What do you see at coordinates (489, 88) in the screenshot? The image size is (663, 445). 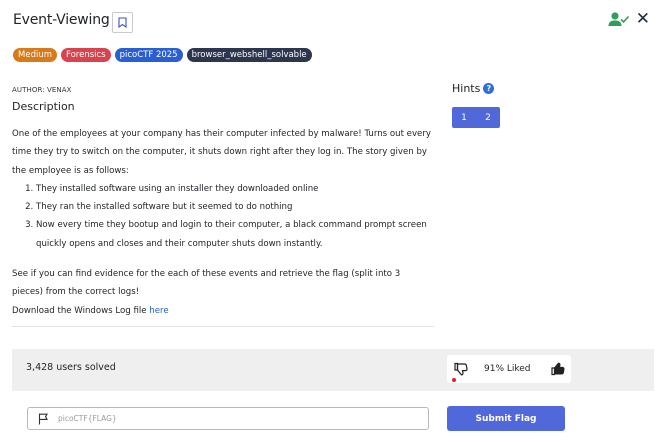 I see `help-icon: ?` at bounding box center [489, 88].